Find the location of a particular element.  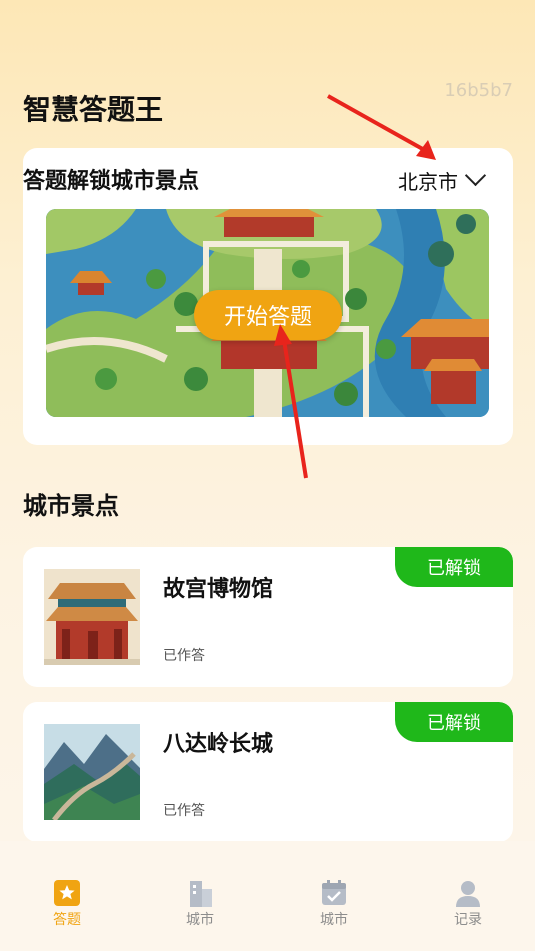

page-title: 智慧答题王 is located at coordinates (93, 109).